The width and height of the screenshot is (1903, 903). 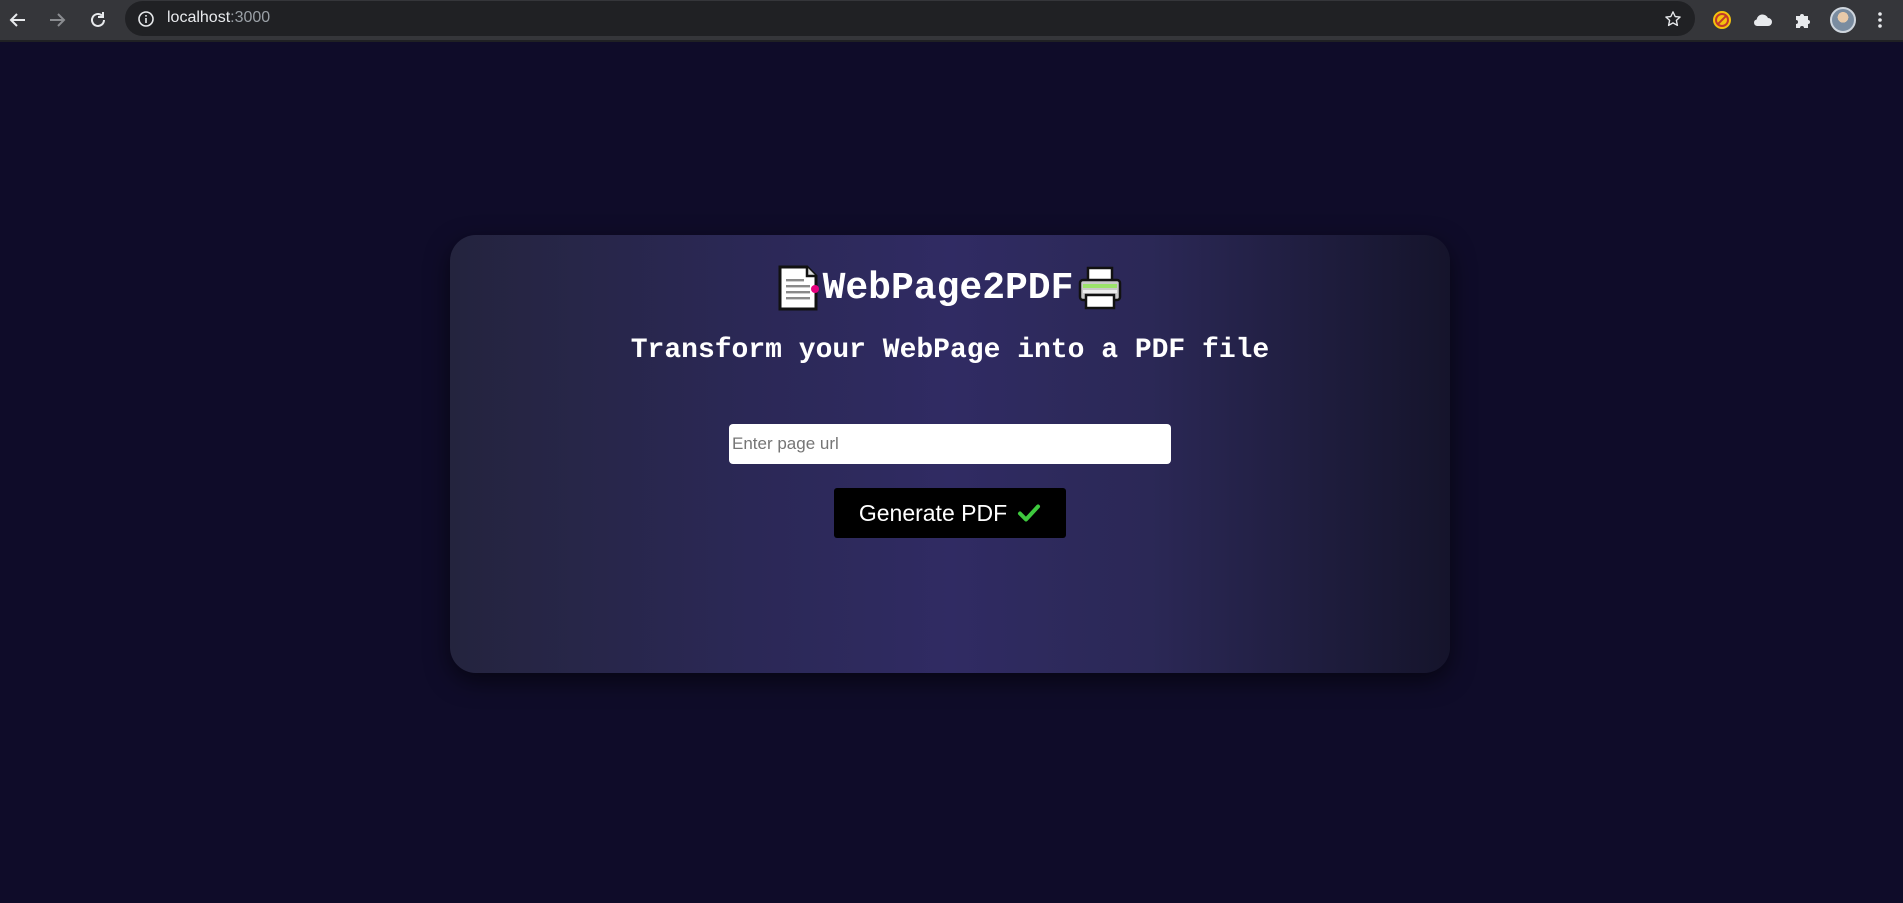 I want to click on profile-avatar, so click(x=1843, y=20).